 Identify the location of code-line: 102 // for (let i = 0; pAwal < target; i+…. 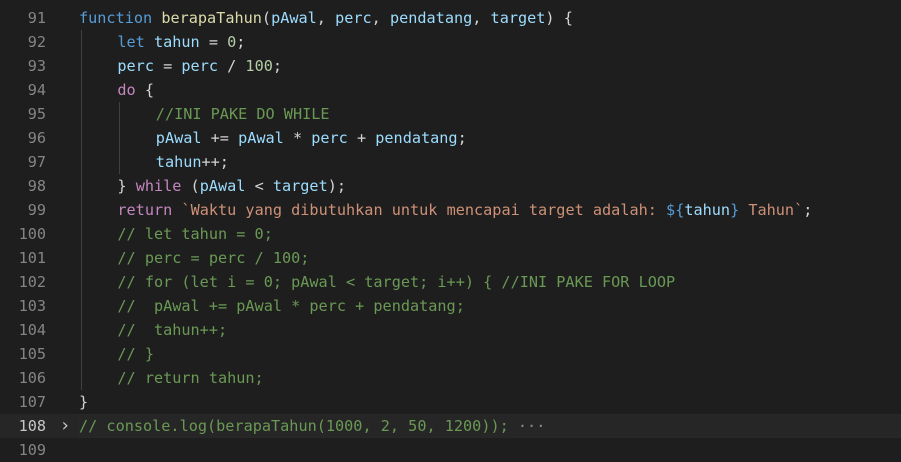
(450, 282).